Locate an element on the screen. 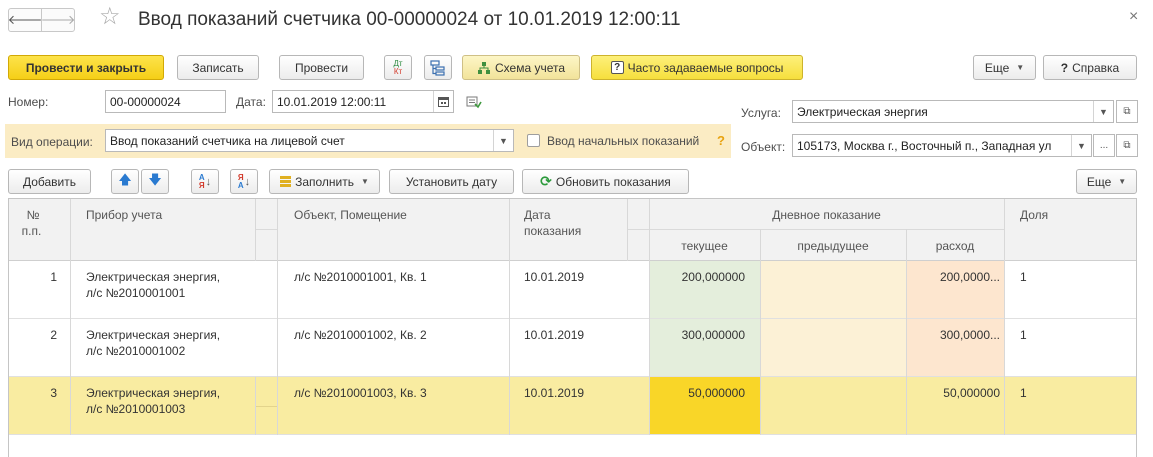 The height and width of the screenshot is (457, 1153). help-question-icon: ? is located at coordinates (1064, 67).